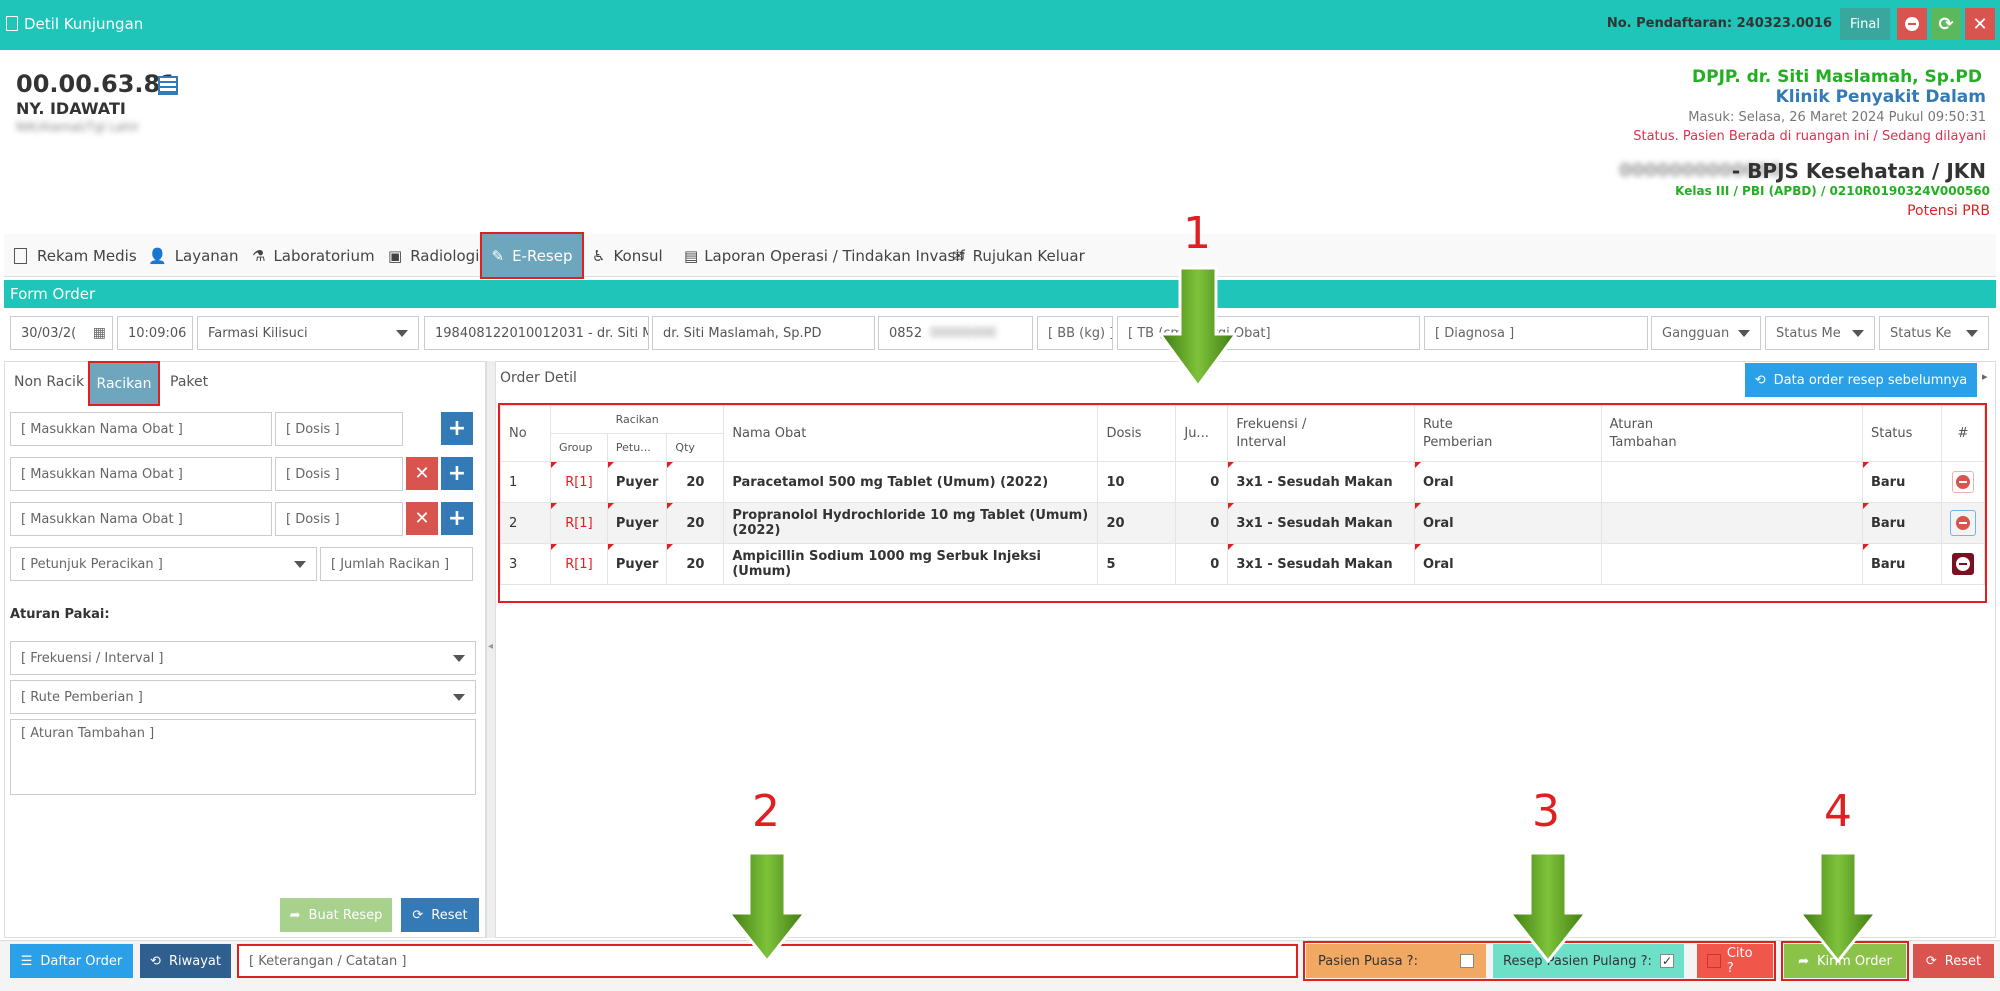  I want to click on annotation-number-2: 2, so click(766, 811).